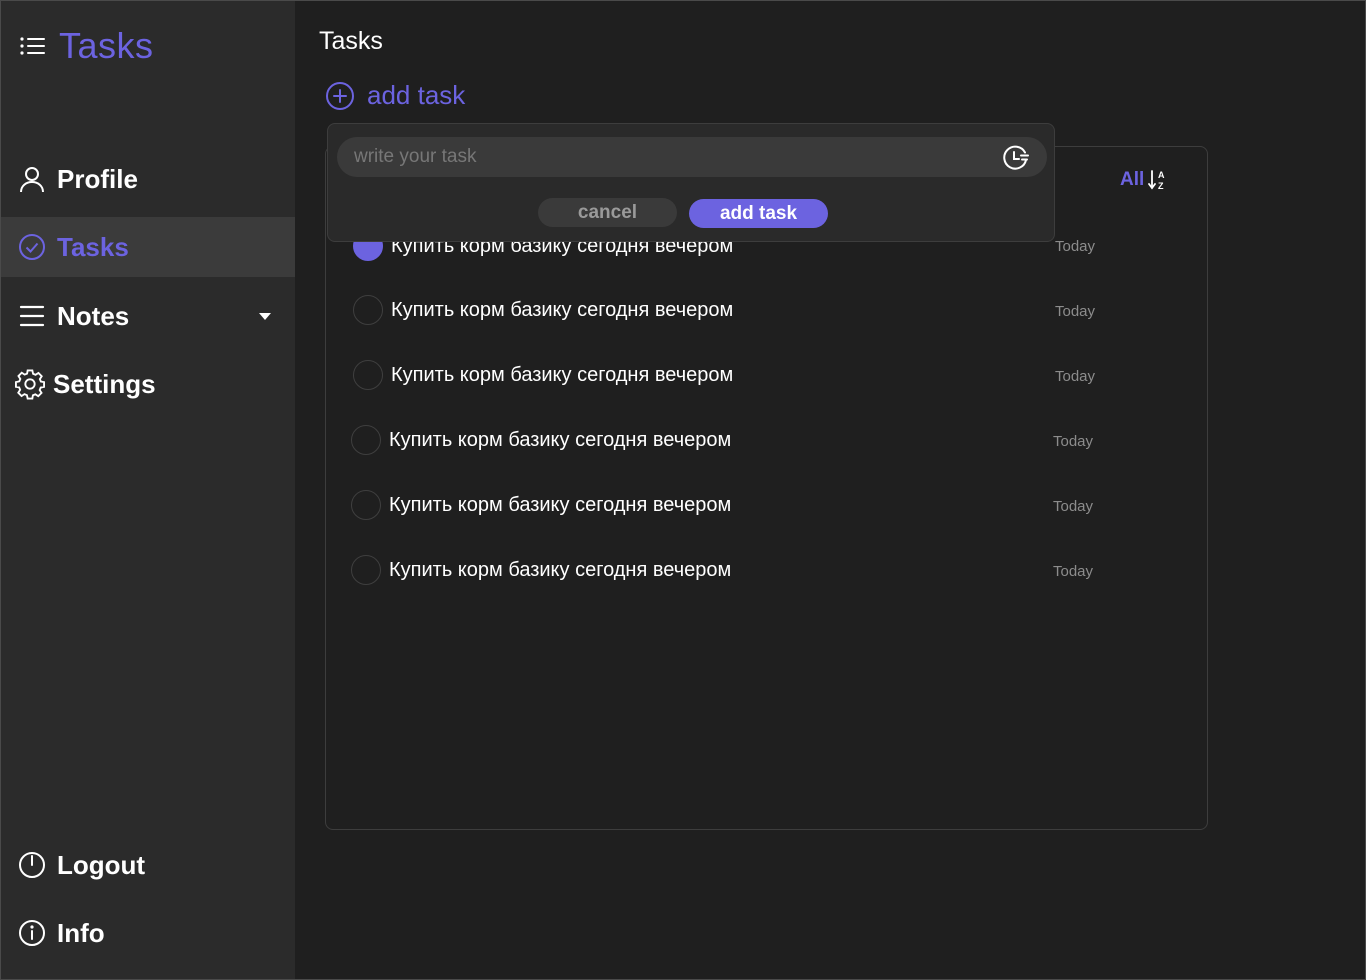 The image size is (1366, 980). I want to click on sidebar-item-logout: Logout, so click(148, 865).